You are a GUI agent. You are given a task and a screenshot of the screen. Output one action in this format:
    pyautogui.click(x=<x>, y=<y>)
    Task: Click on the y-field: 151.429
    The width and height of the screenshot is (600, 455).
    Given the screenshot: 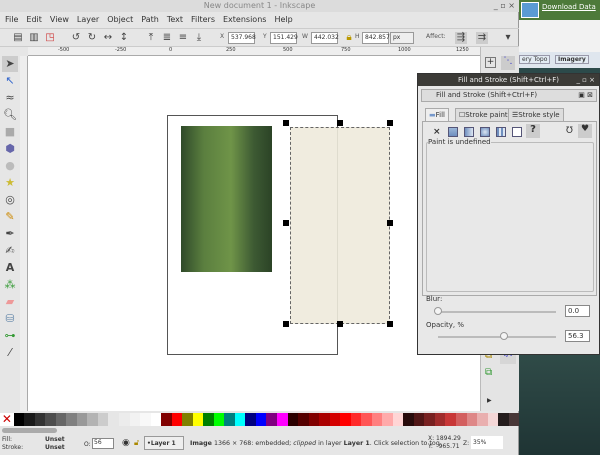 What is the action you would take?
    pyautogui.click(x=284, y=38)
    